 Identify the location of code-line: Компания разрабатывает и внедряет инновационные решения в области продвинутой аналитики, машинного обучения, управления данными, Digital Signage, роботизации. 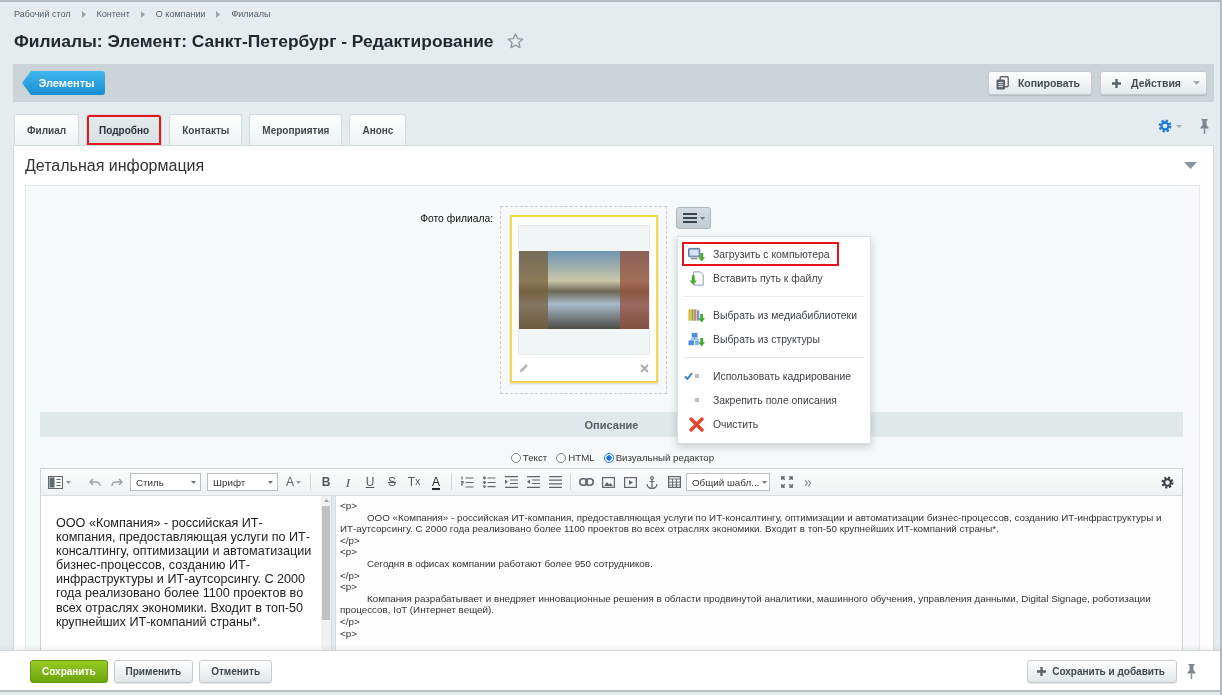
(759, 598).